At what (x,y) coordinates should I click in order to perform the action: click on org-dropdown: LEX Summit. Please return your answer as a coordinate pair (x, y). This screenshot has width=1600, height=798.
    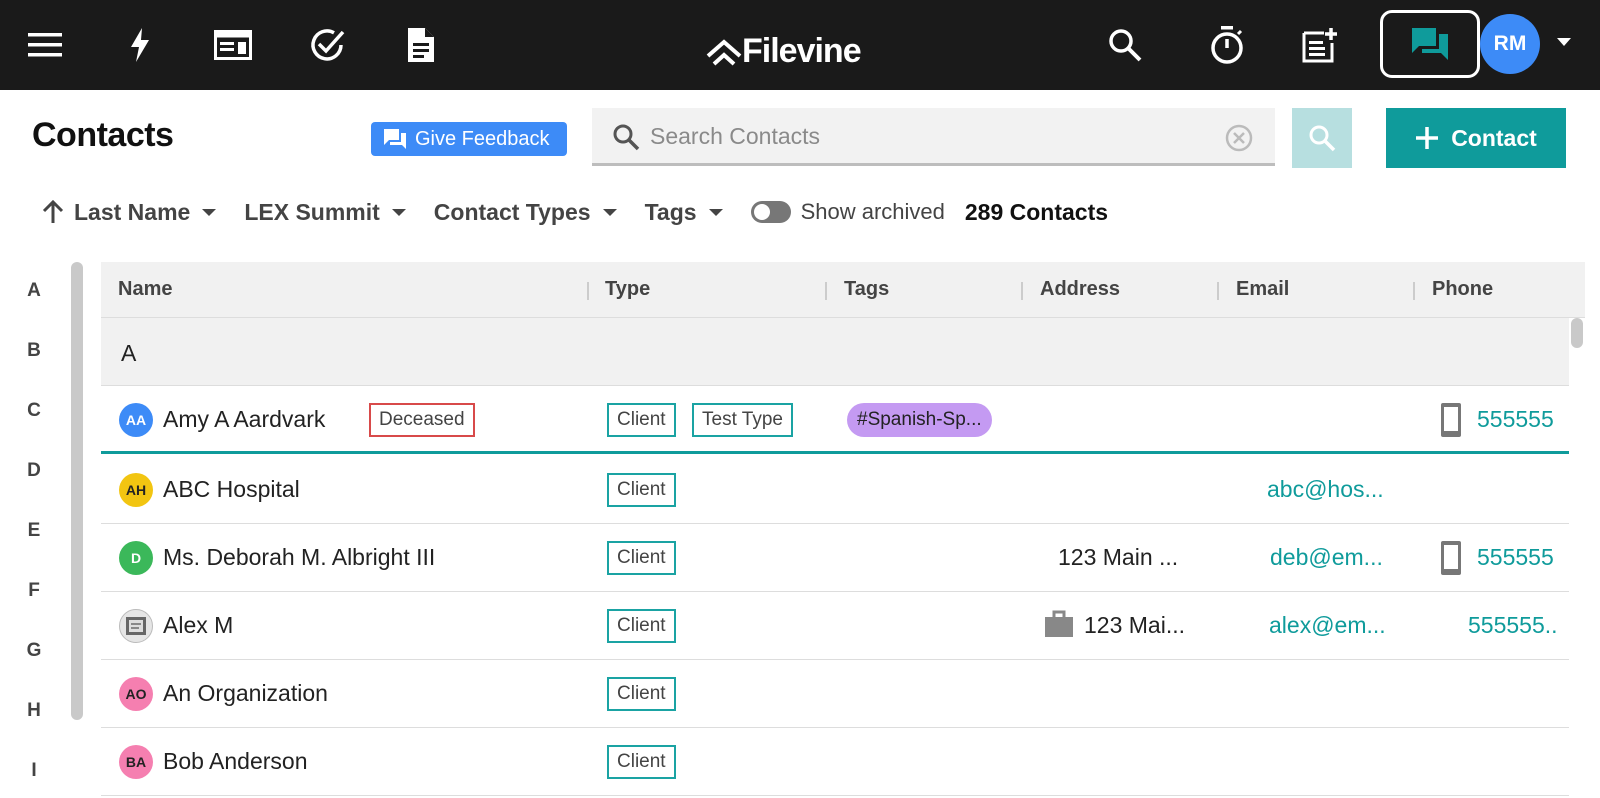
    Looking at the image, I should click on (325, 212).